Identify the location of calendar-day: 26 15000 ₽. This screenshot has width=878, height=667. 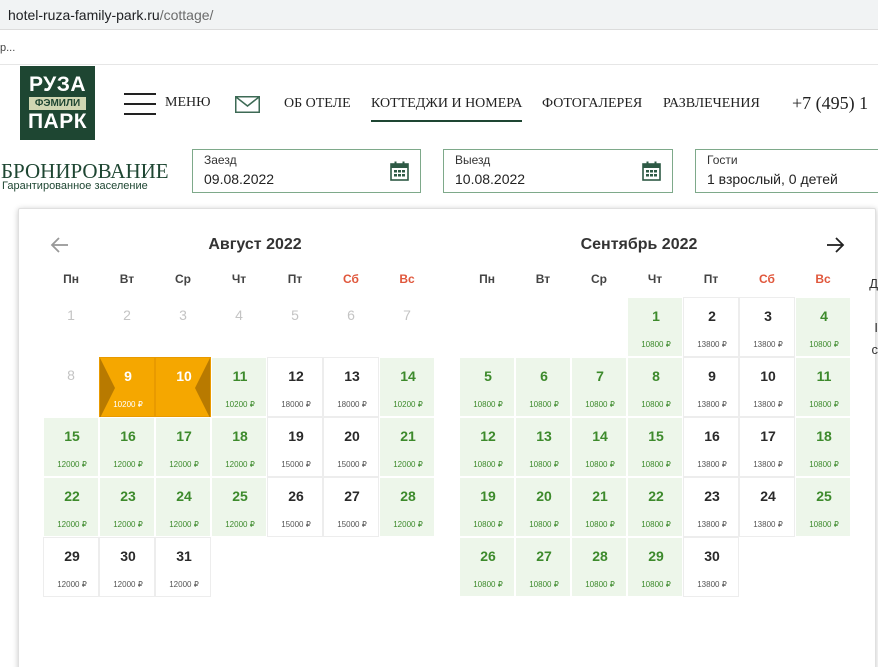
(295, 507).